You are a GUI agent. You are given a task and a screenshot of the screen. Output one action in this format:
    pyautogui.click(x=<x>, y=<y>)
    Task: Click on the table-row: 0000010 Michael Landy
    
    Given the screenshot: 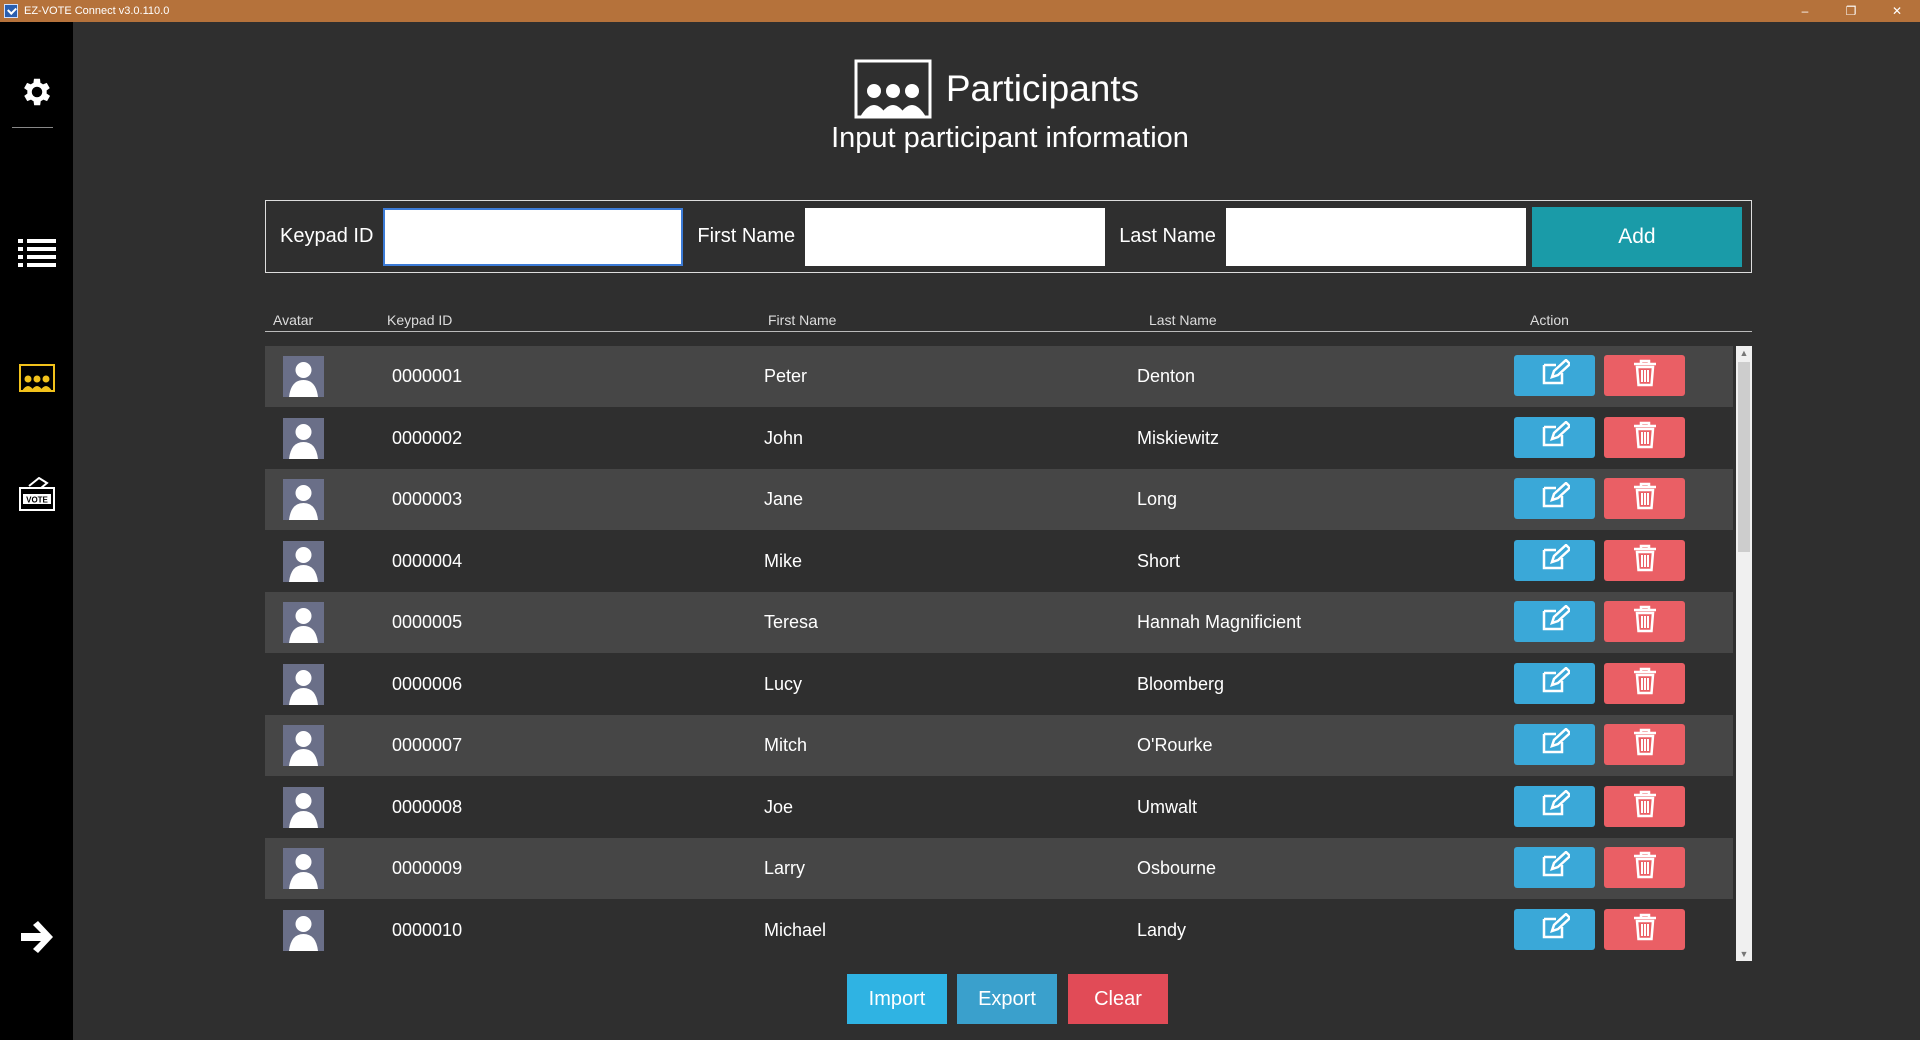 What is the action you would take?
    pyautogui.click(x=999, y=930)
    